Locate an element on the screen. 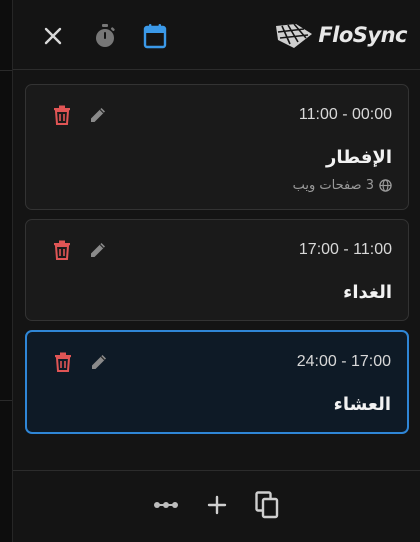  calendar-icon is located at coordinates (155, 36).